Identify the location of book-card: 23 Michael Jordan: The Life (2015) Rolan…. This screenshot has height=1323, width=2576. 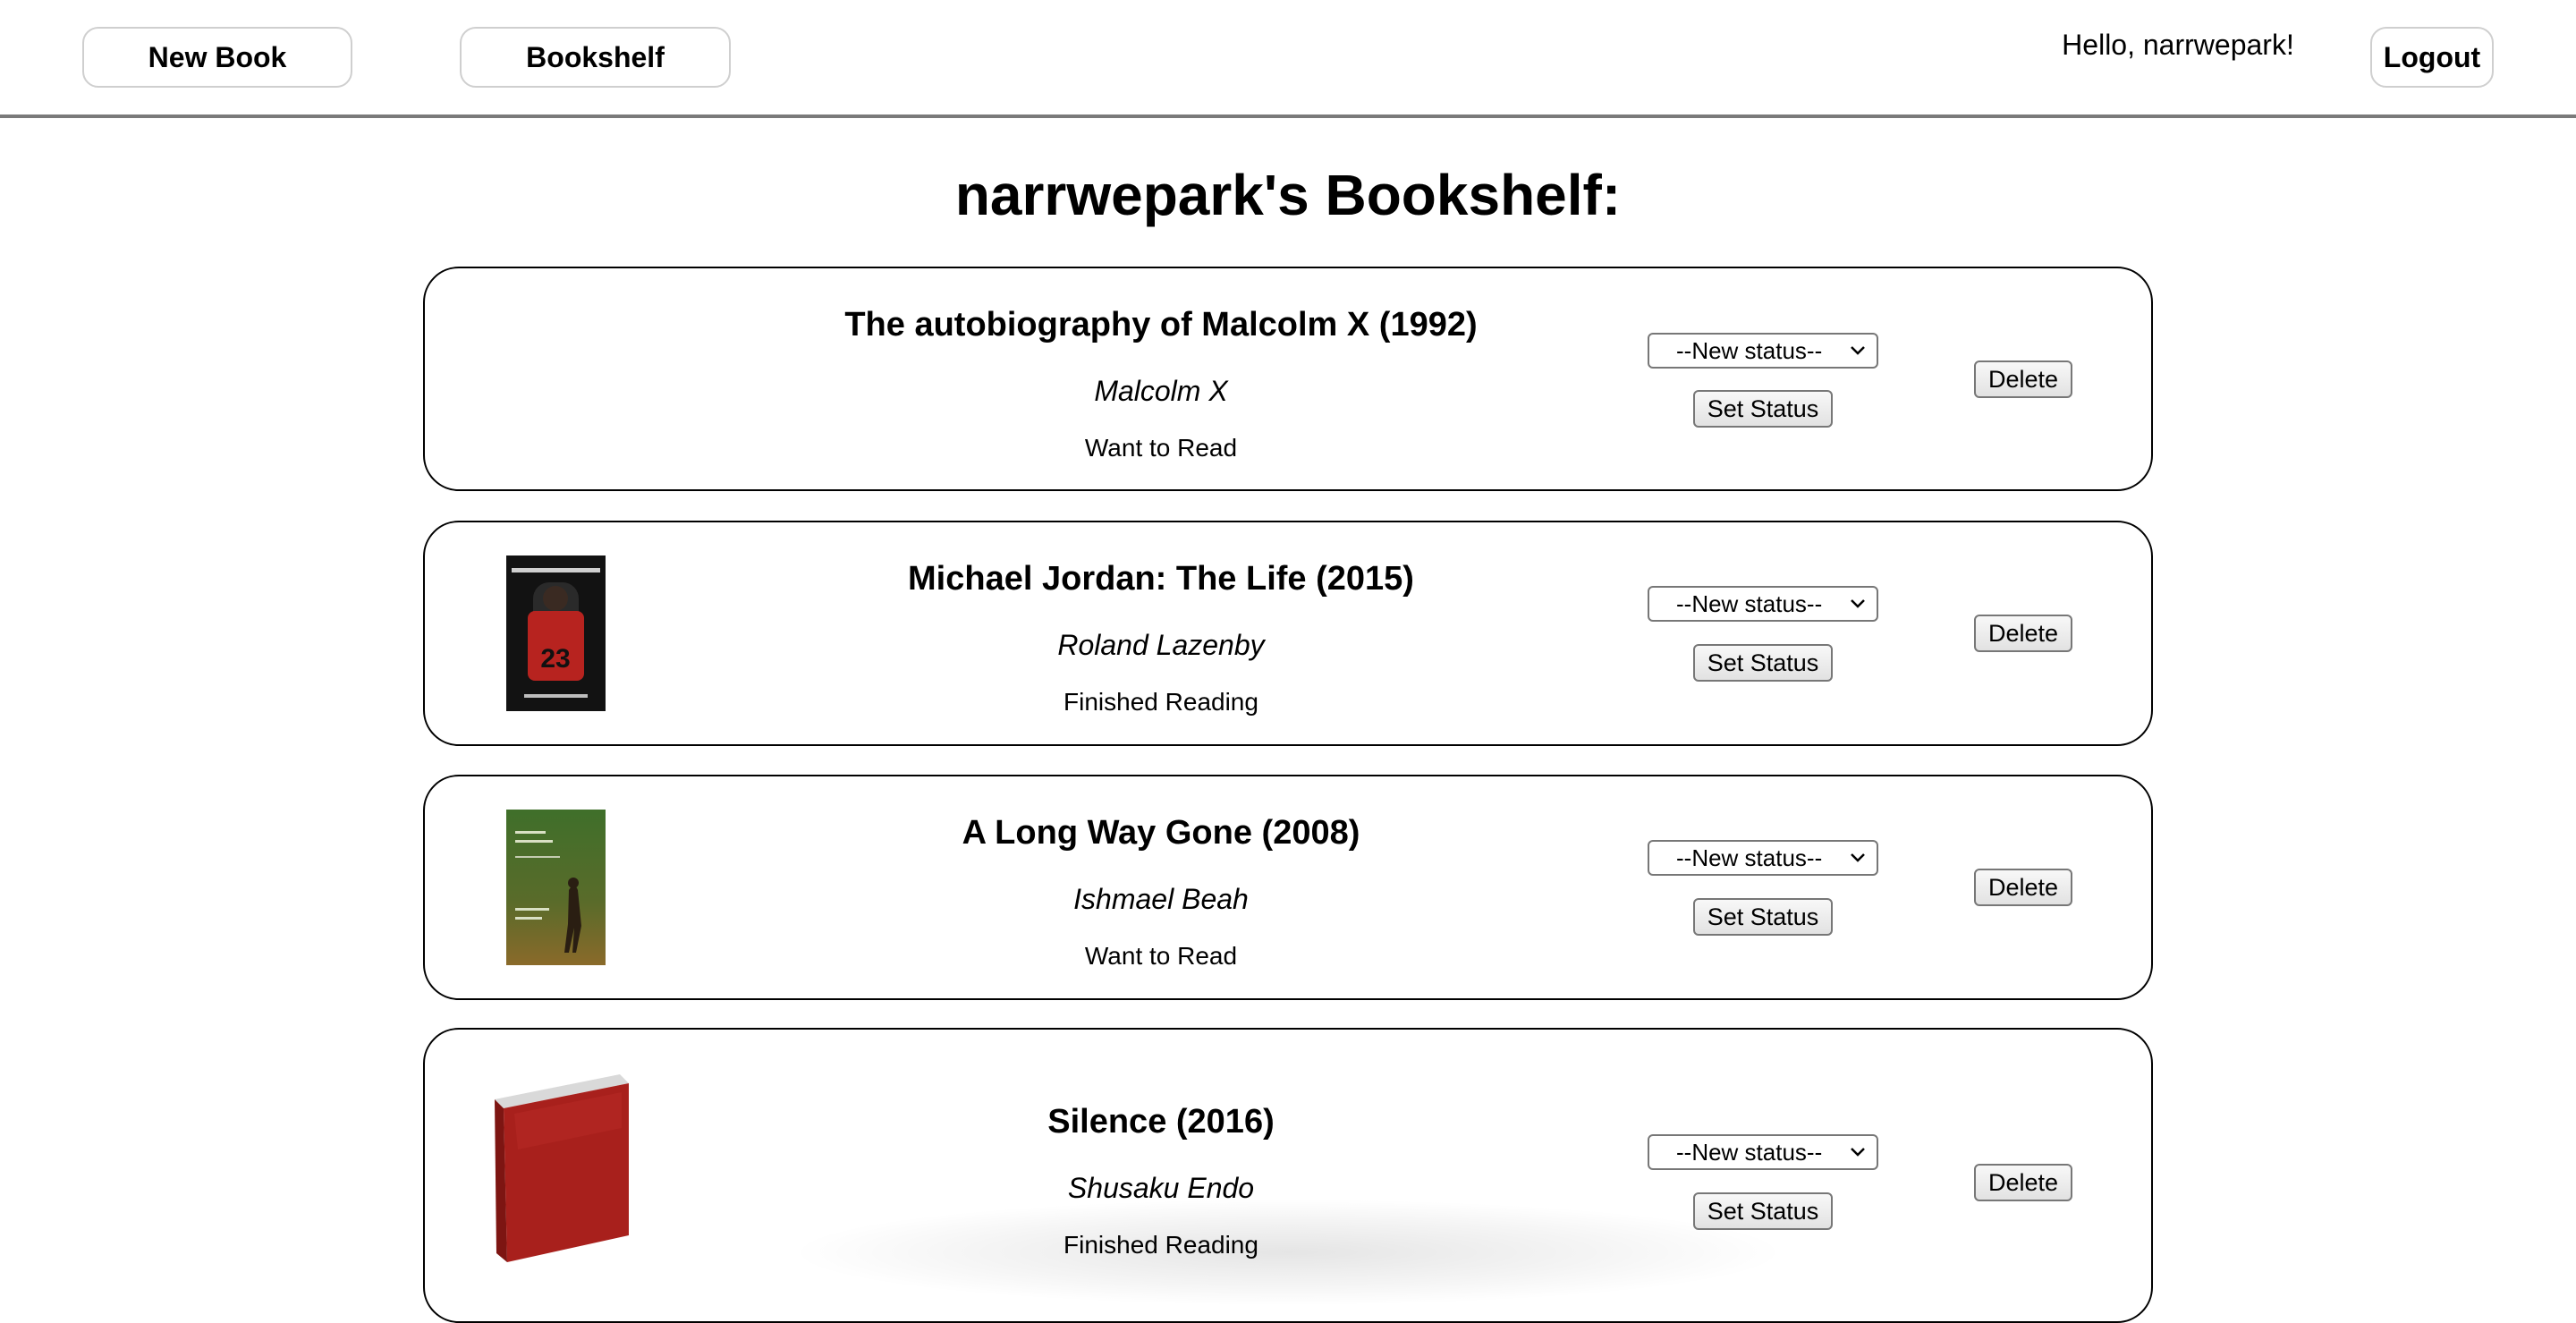
(1288, 633).